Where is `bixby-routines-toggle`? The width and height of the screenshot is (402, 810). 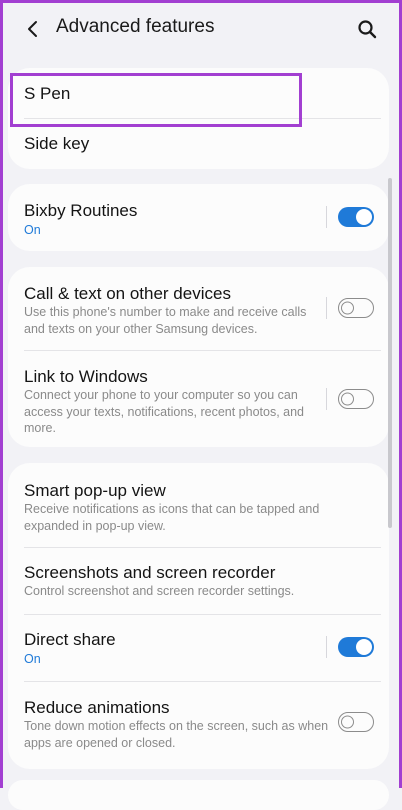
bixby-routines-toggle is located at coordinates (356, 217).